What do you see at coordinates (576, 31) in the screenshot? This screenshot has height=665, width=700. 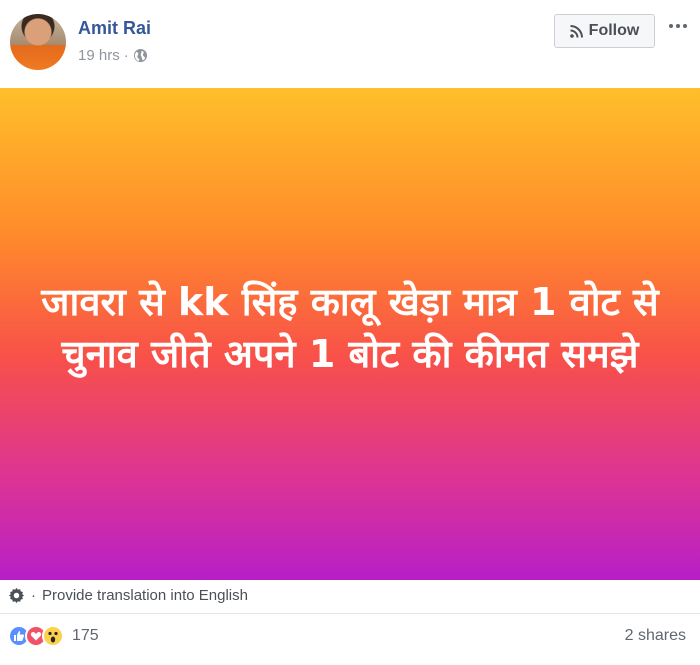 I see `rss-icon` at bounding box center [576, 31].